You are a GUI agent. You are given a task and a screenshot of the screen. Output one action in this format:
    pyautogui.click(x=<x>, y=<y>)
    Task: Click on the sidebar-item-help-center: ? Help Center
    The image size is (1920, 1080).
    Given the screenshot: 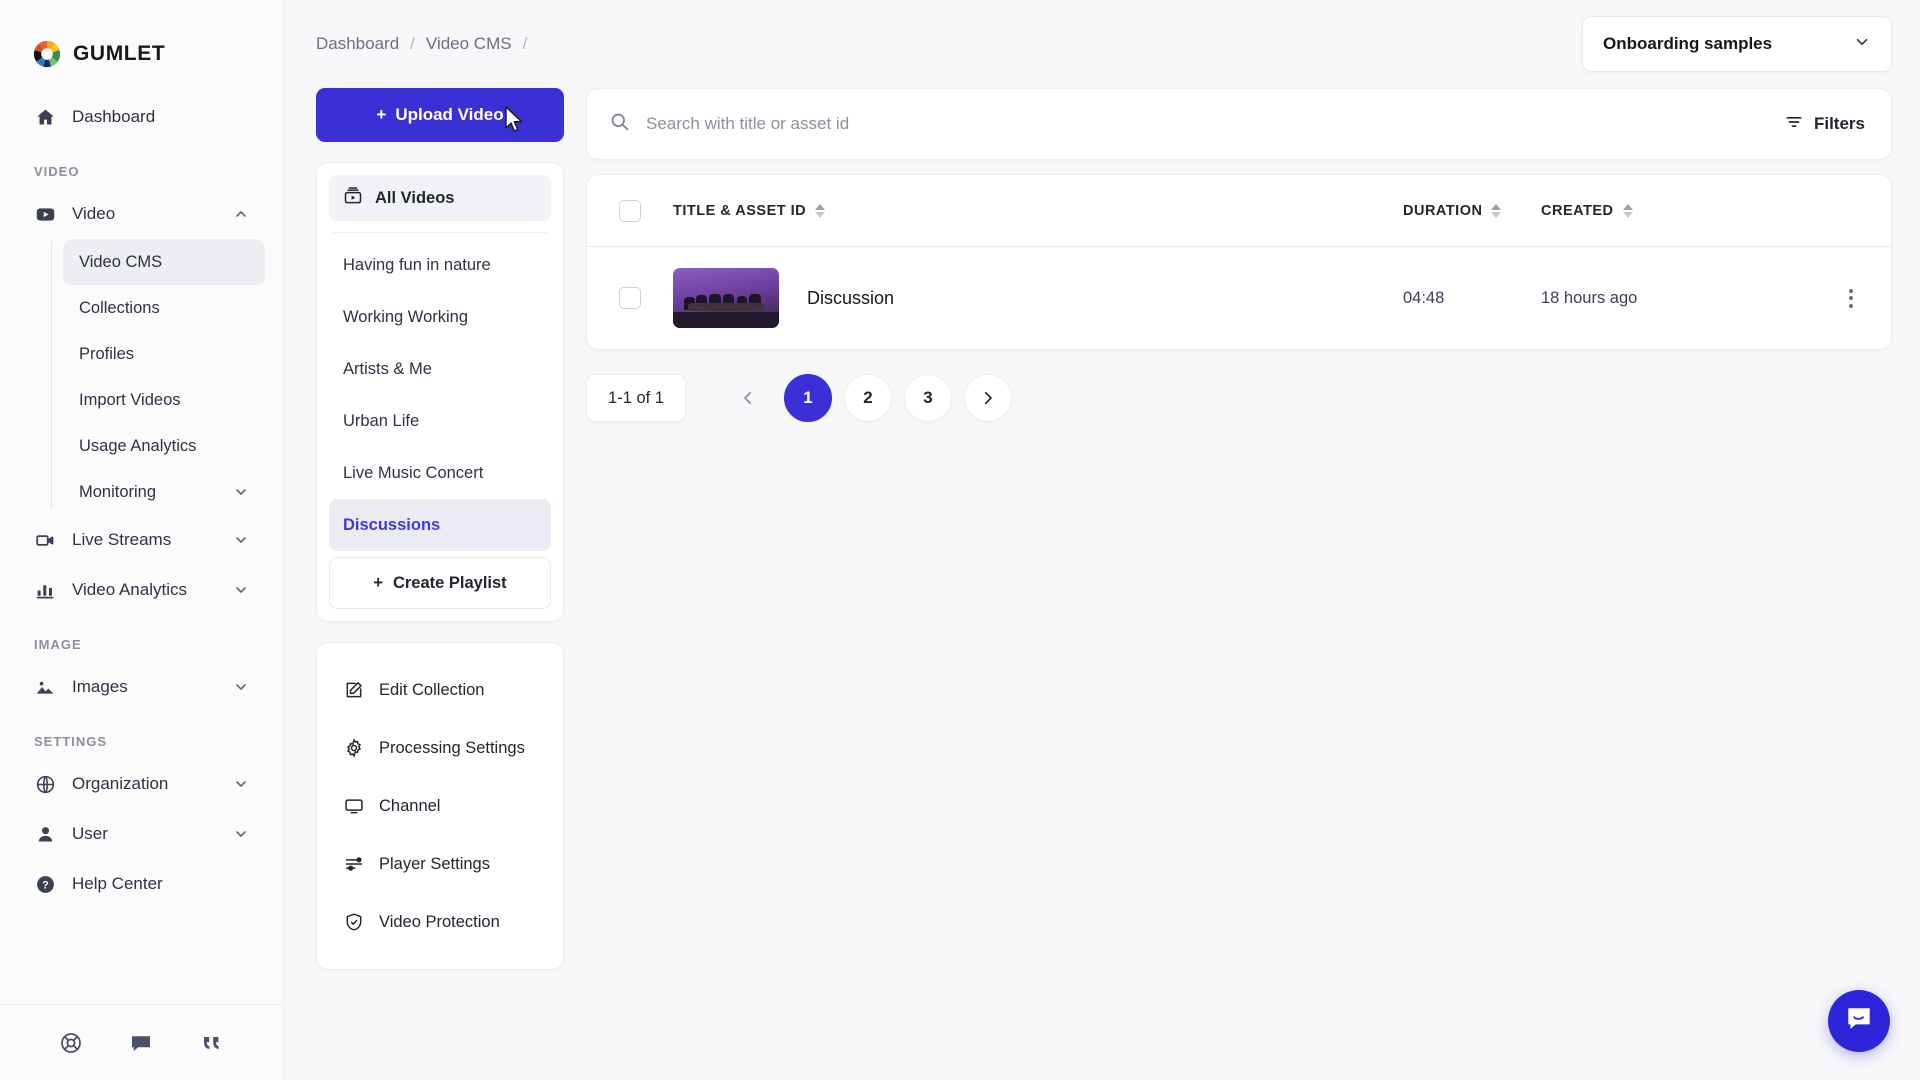 What is the action you would take?
    pyautogui.click(x=141, y=884)
    